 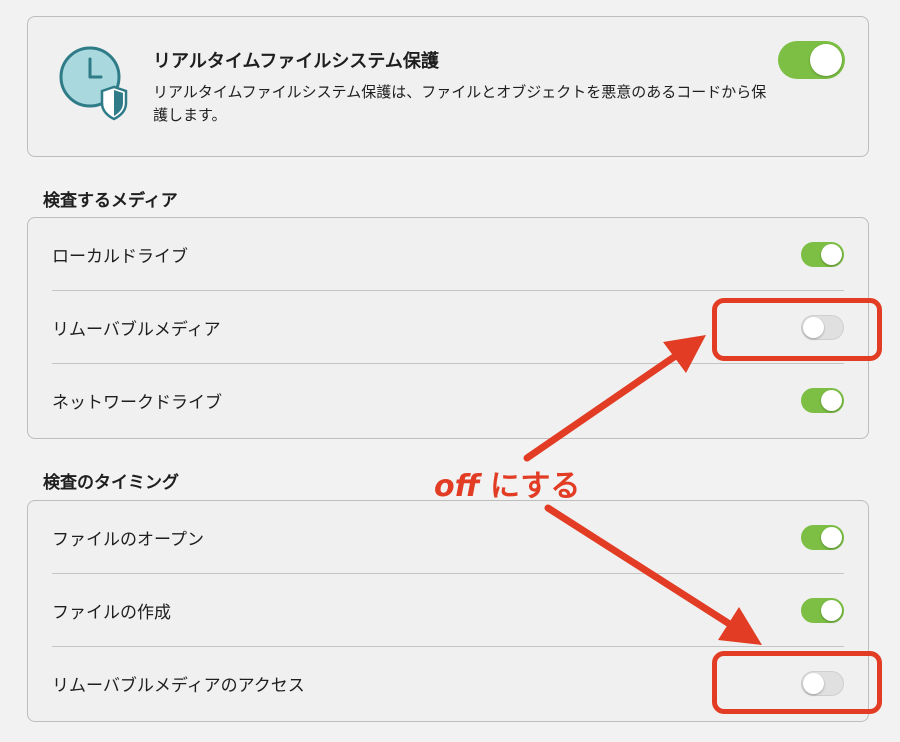 I want to click on arrow-down-head, so click(x=740, y=626).